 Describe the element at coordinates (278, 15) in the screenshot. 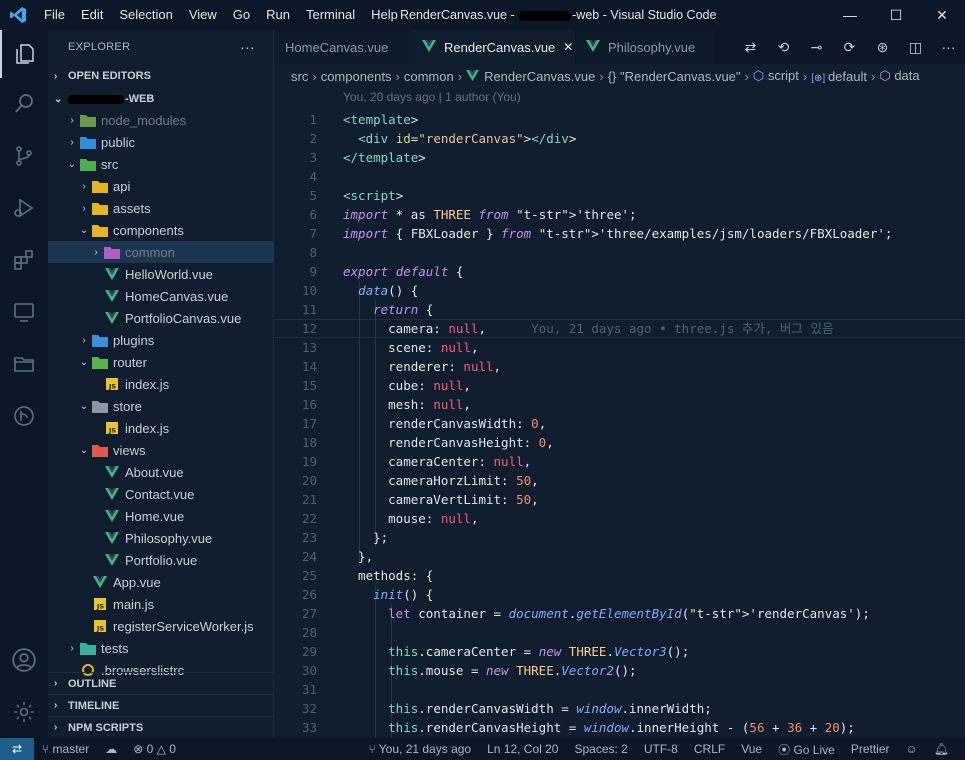

I see `menu-item-run: Run` at that location.